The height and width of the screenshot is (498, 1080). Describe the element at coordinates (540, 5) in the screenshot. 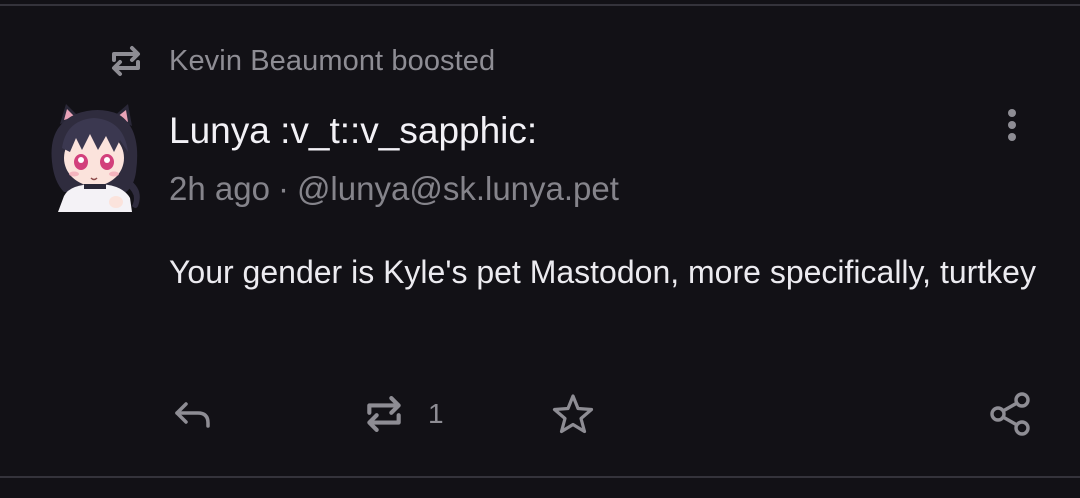

I see `top-divider` at that location.